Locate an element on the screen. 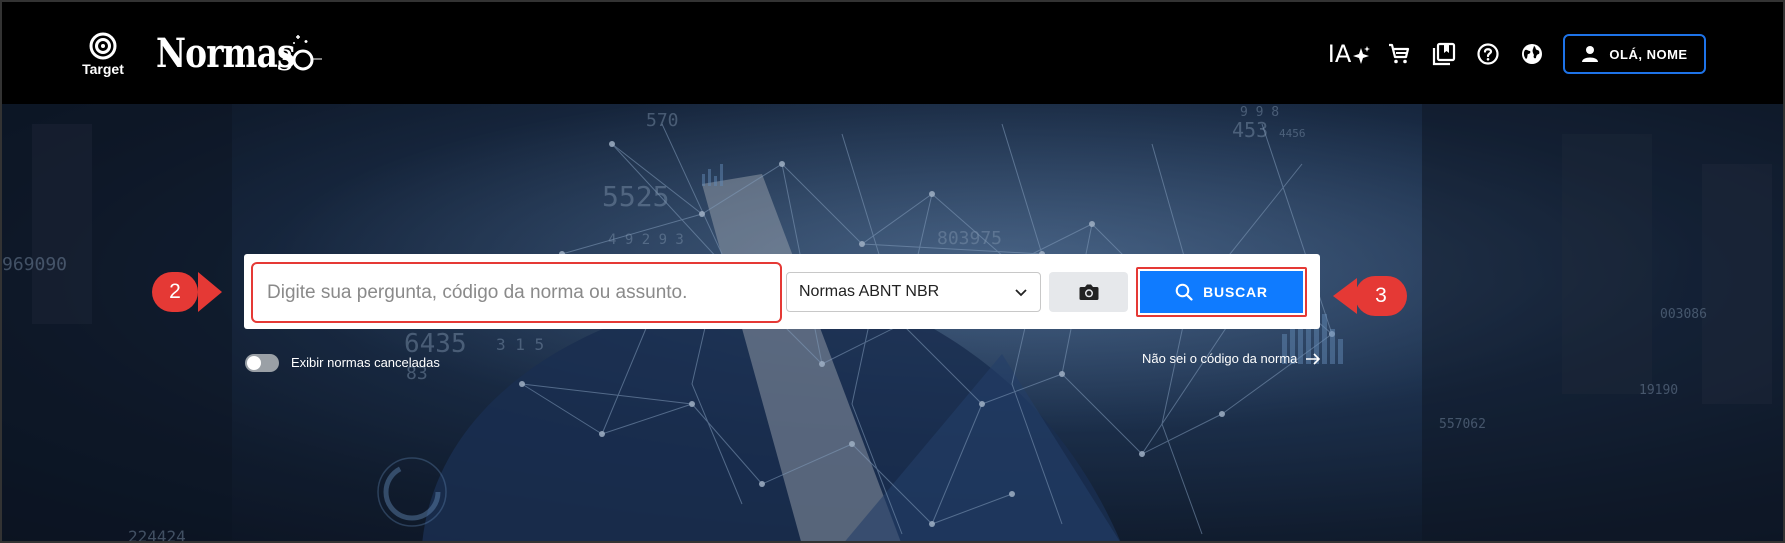 The width and height of the screenshot is (1785, 543). search-input-highlight is located at coordinates (516, 292).